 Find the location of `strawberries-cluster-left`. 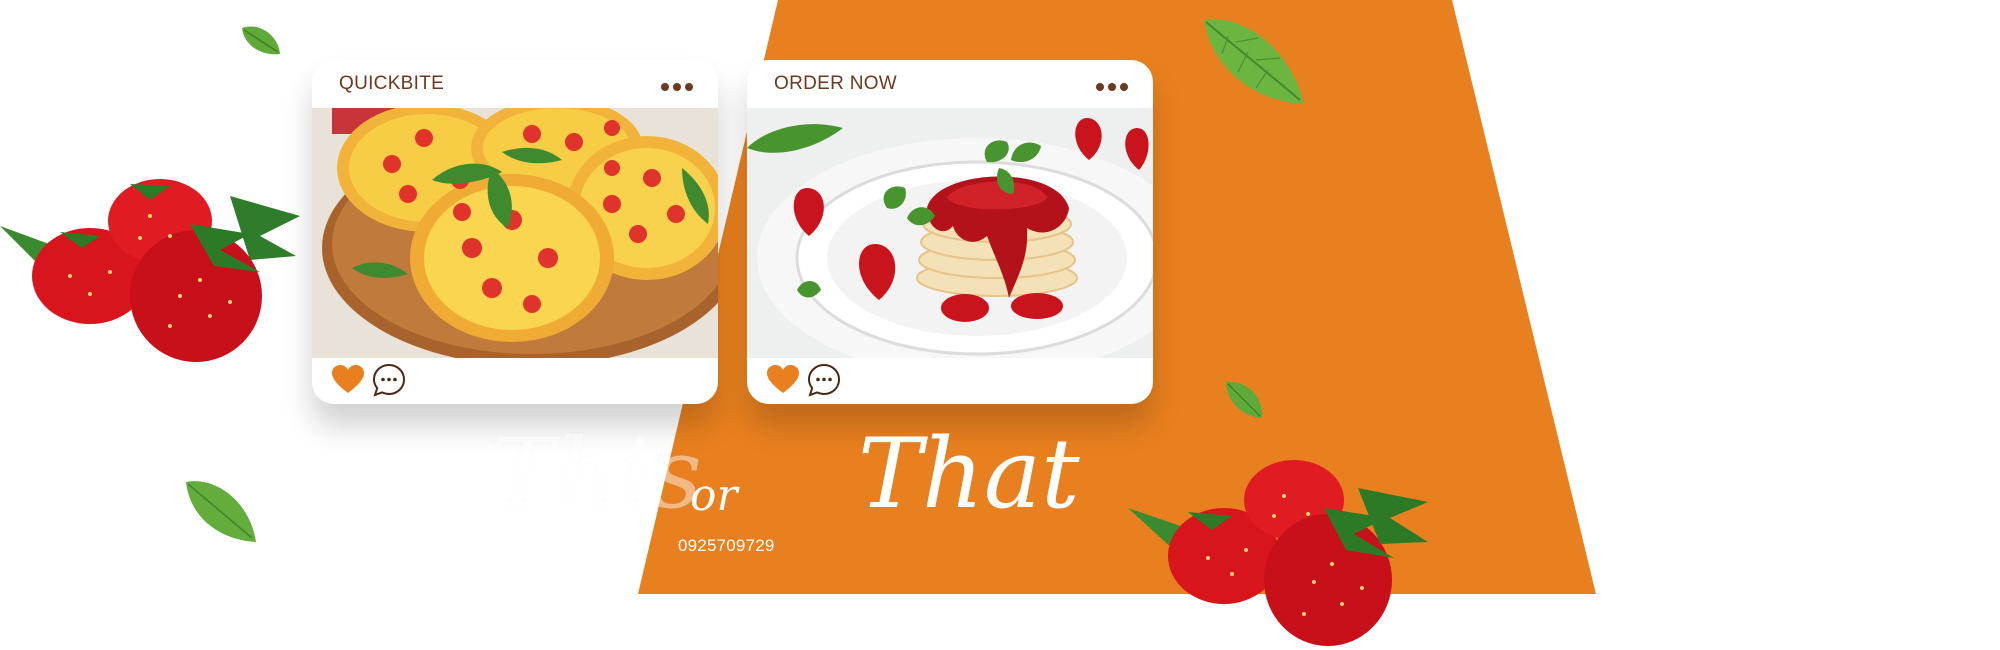

strawberries-cluster-left is located at coordinates (150, 270).